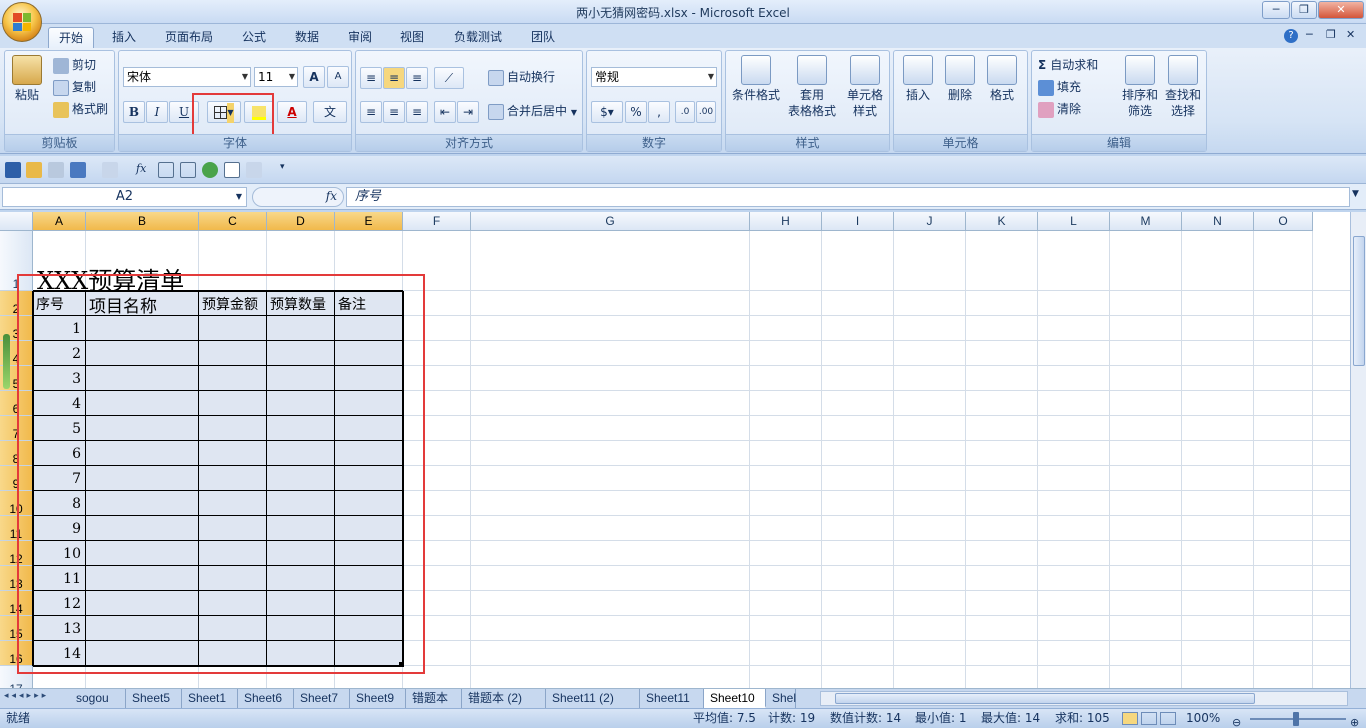 This screenshot has width=1366, height=728. Describe the element at coordinates (1203, 718) in the screenshot. I see `zoom-level: 100%` at that location.